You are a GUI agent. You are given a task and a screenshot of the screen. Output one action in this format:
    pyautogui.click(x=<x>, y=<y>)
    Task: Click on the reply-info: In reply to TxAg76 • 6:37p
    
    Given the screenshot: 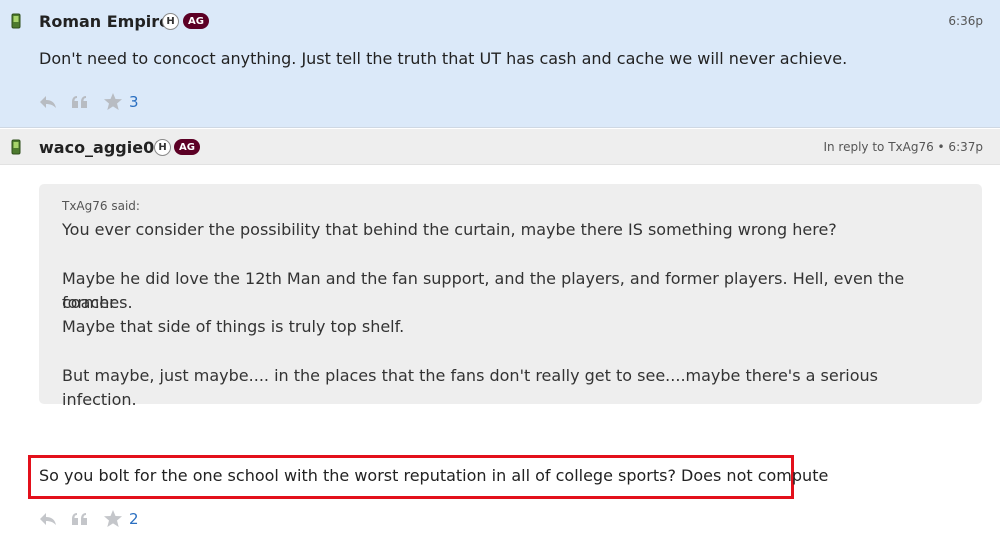 What is the action you would take?
    pyautogui.click(x=903, y=147)
    